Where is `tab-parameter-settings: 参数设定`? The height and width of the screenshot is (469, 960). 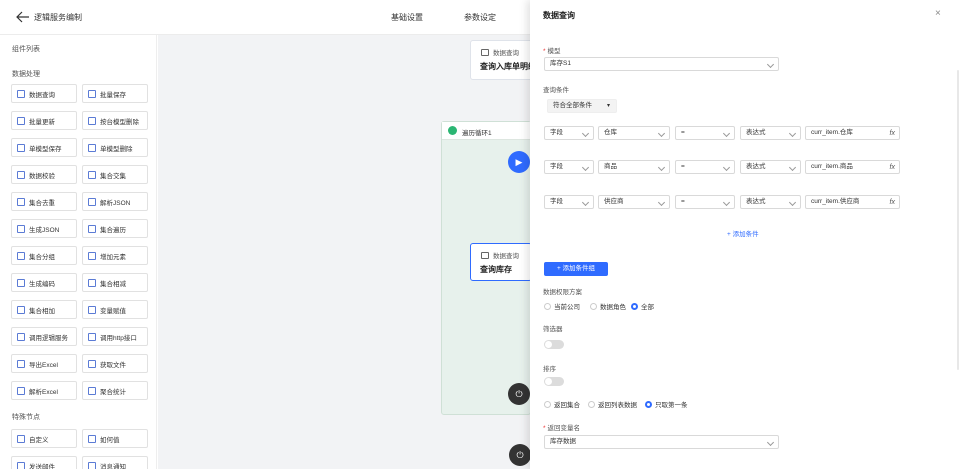 tab-parameter-settings: 参数设定 is located at coordinates (480, 17).